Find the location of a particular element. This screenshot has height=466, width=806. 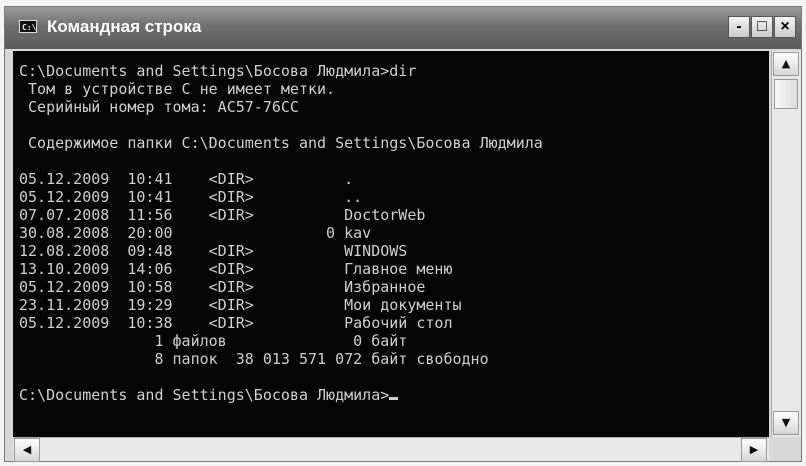

scroll-right-icon: ▶ is located at coordinates (754, 450).